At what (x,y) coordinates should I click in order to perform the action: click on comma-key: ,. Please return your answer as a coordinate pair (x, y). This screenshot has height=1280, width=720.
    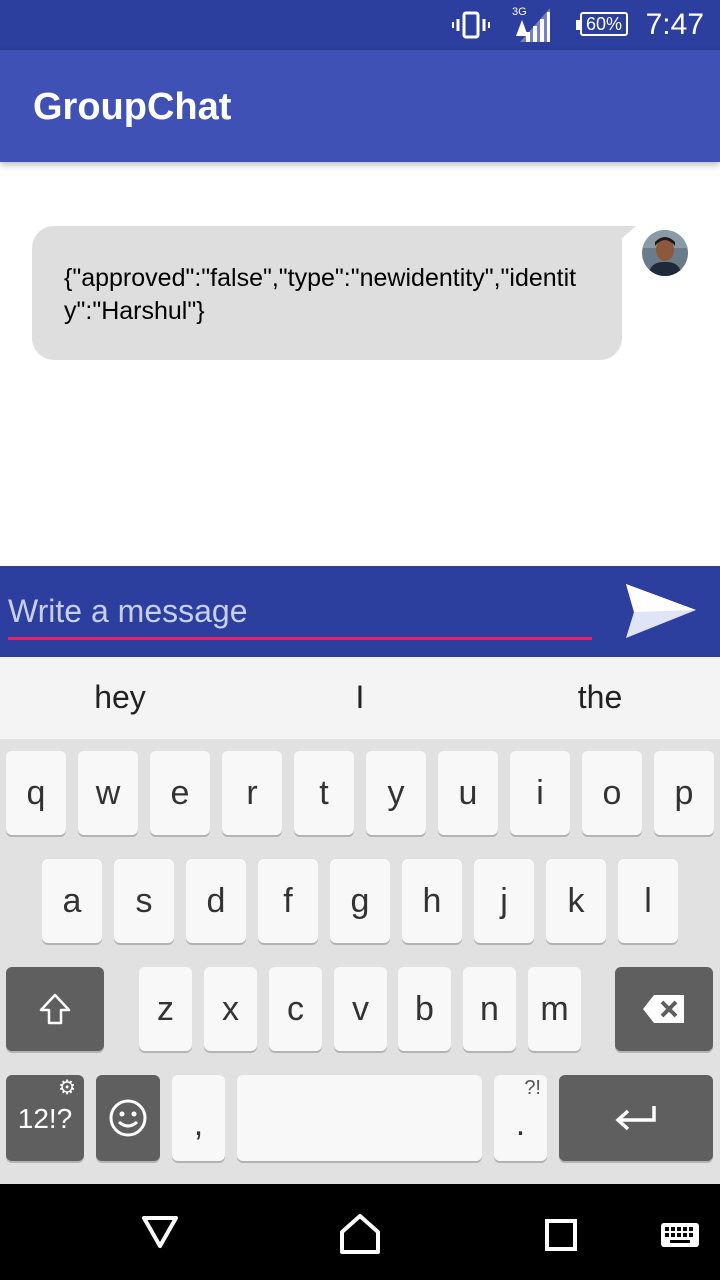
    Looking at the image, I should click on (198, 1118).